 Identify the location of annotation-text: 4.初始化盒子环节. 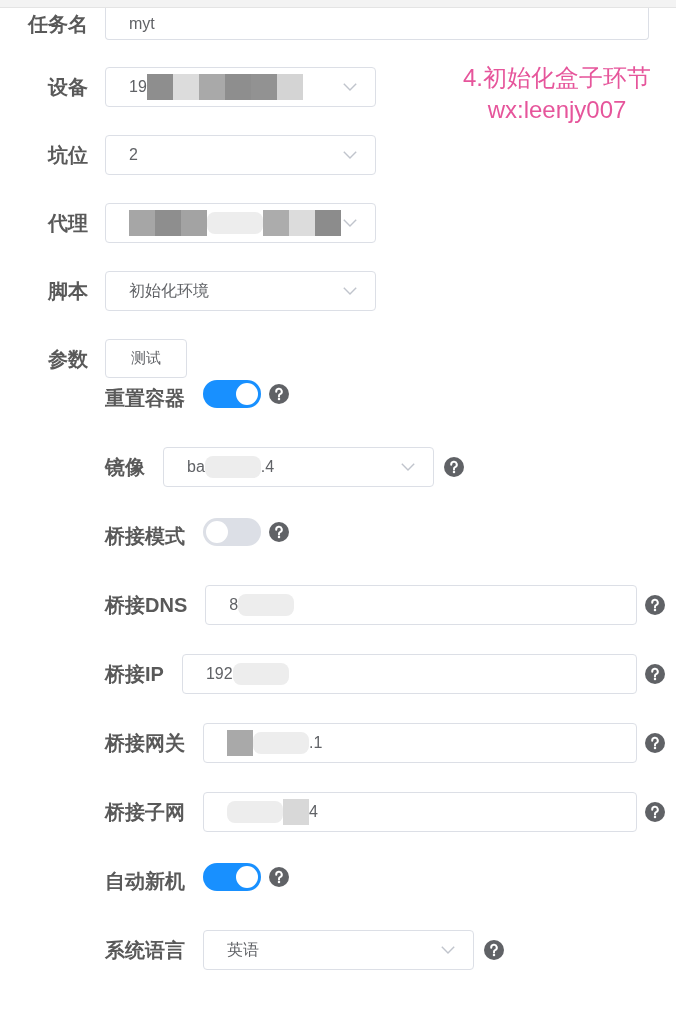
(557, 78).